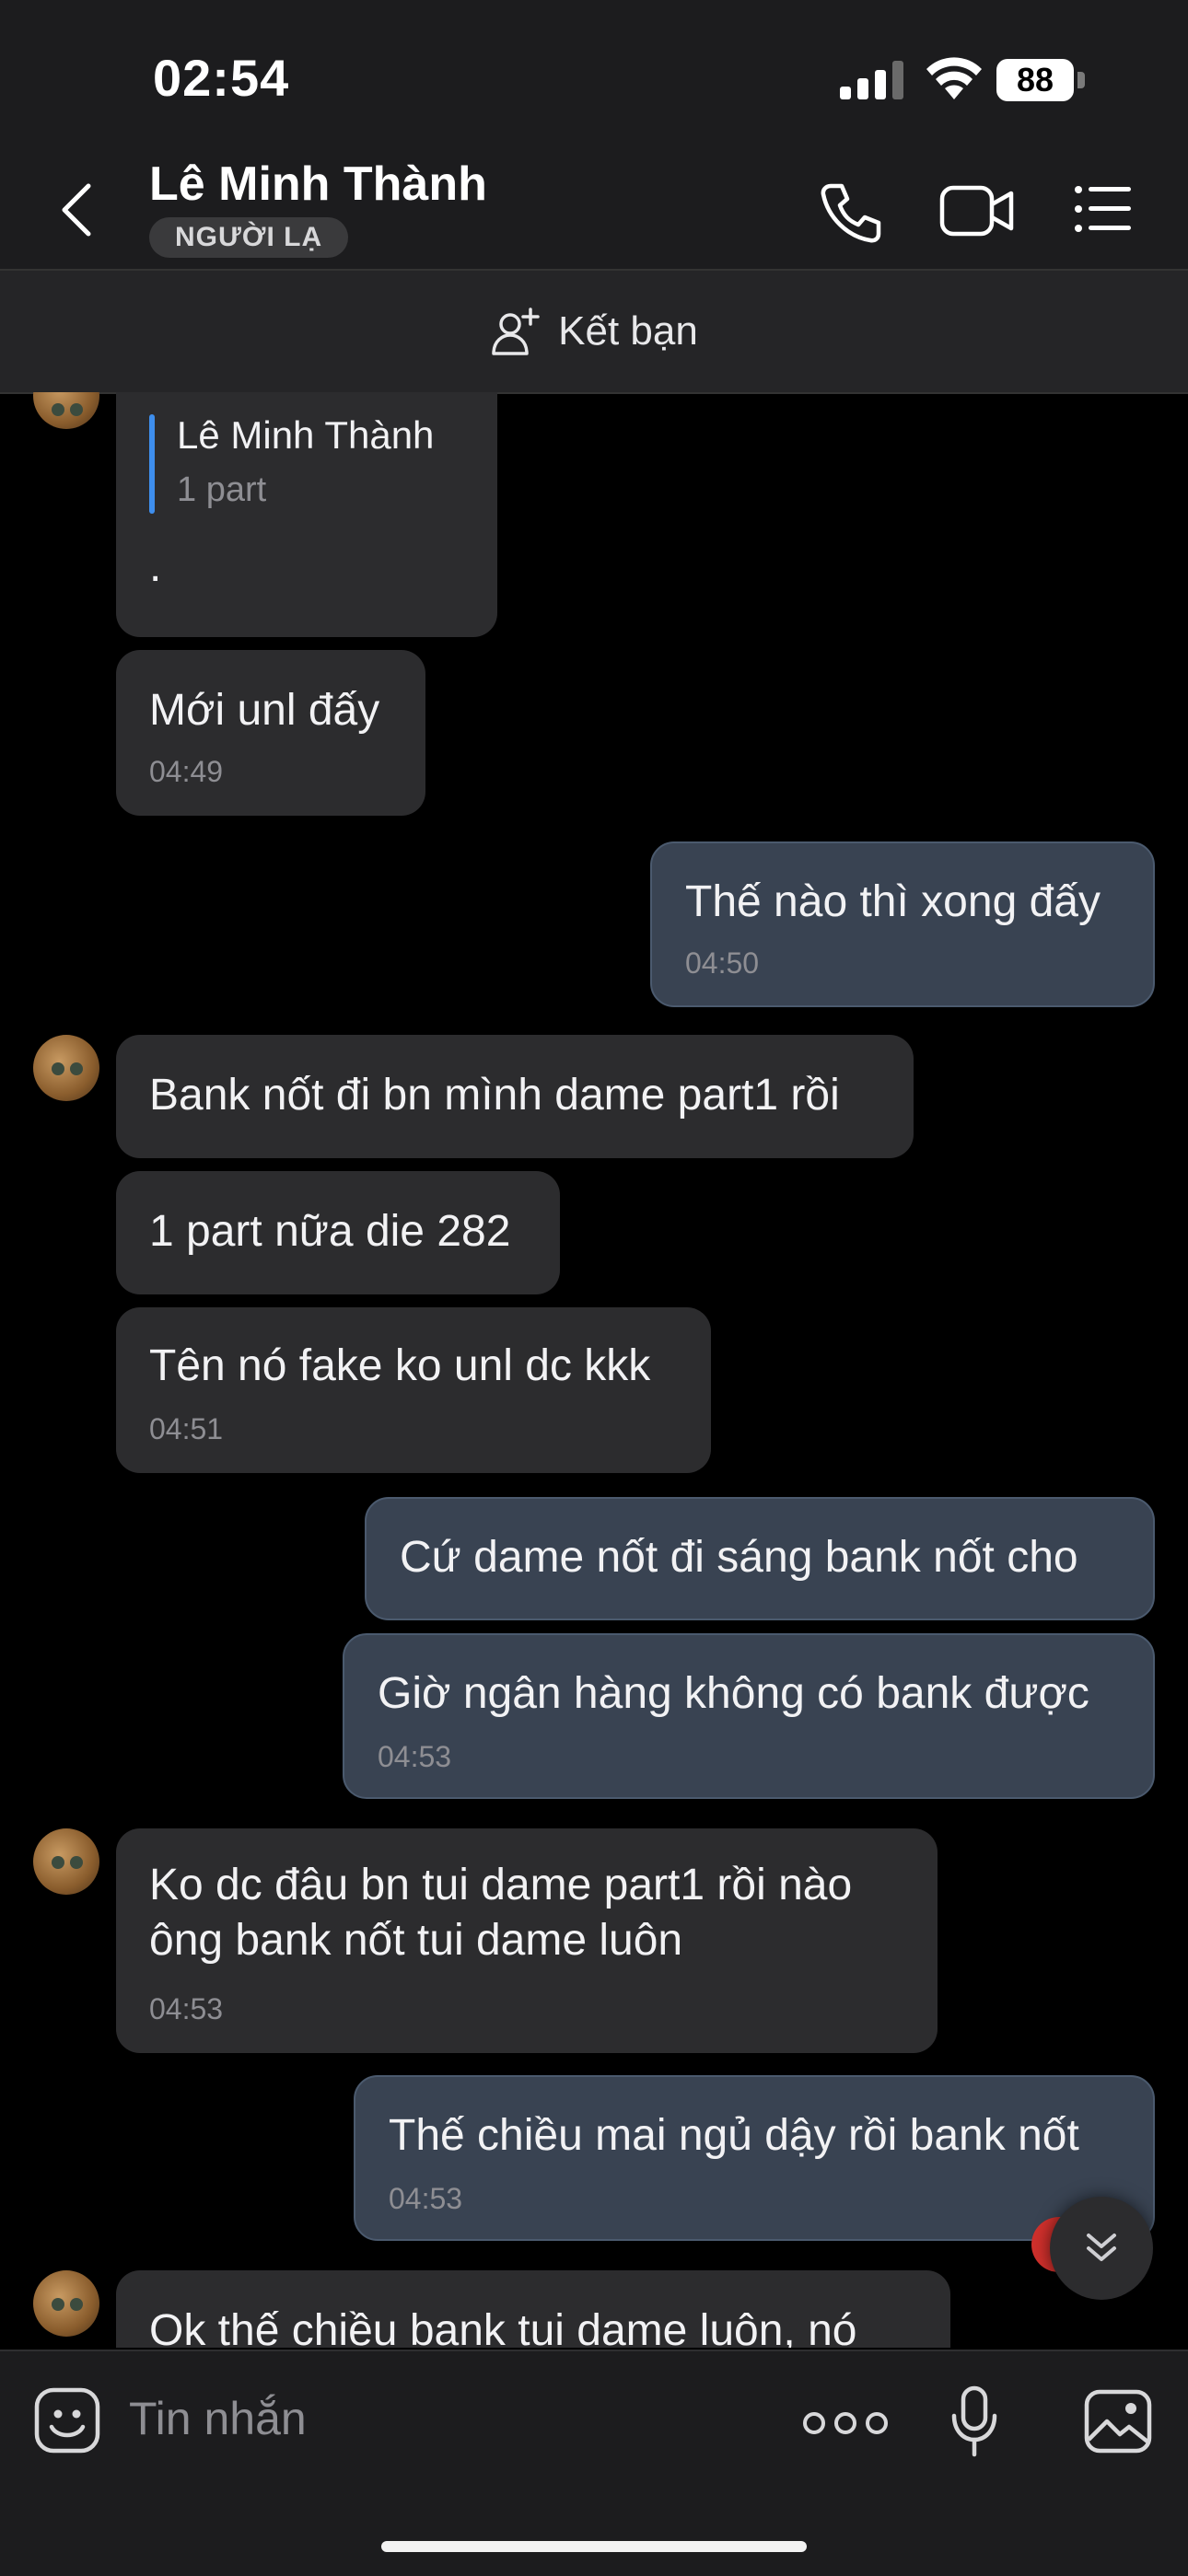 The image size is (1188, 2576). What do you see at coordinates (494, 1095) in the screenshot?
I see `message-text: Bank nốt đi bn mình dame part1 rồi` at bounding box center [494, 1095].